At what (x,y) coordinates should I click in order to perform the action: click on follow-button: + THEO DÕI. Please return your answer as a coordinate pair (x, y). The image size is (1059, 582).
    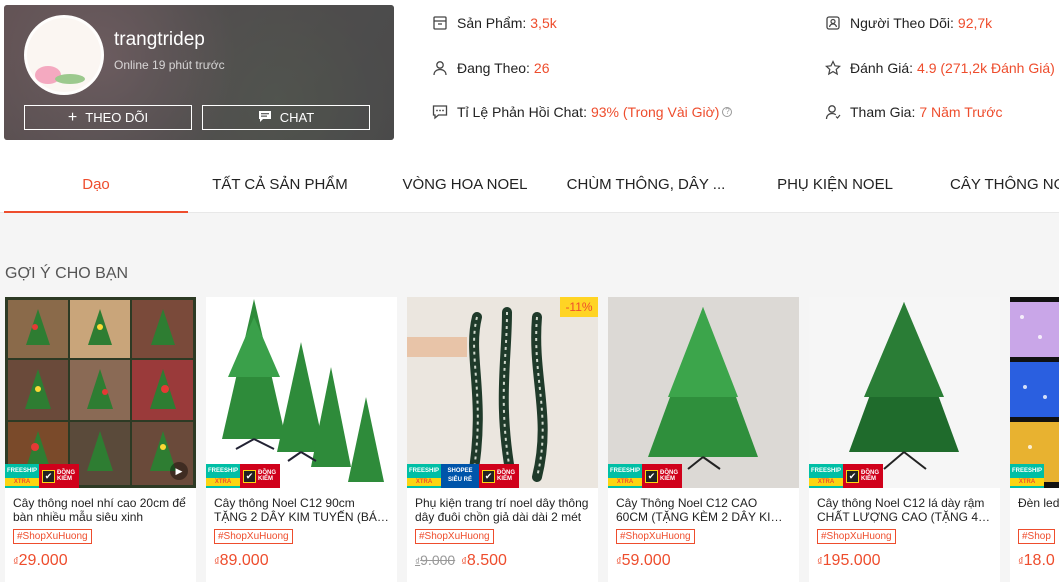
    Looking at the image, I should click on (108, 117).